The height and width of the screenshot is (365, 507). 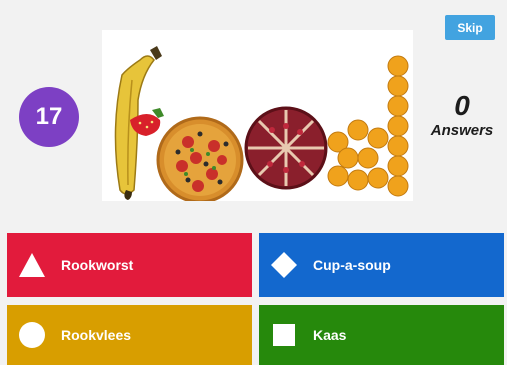 I want to click on pizza-image, so click(x=200, y=158).